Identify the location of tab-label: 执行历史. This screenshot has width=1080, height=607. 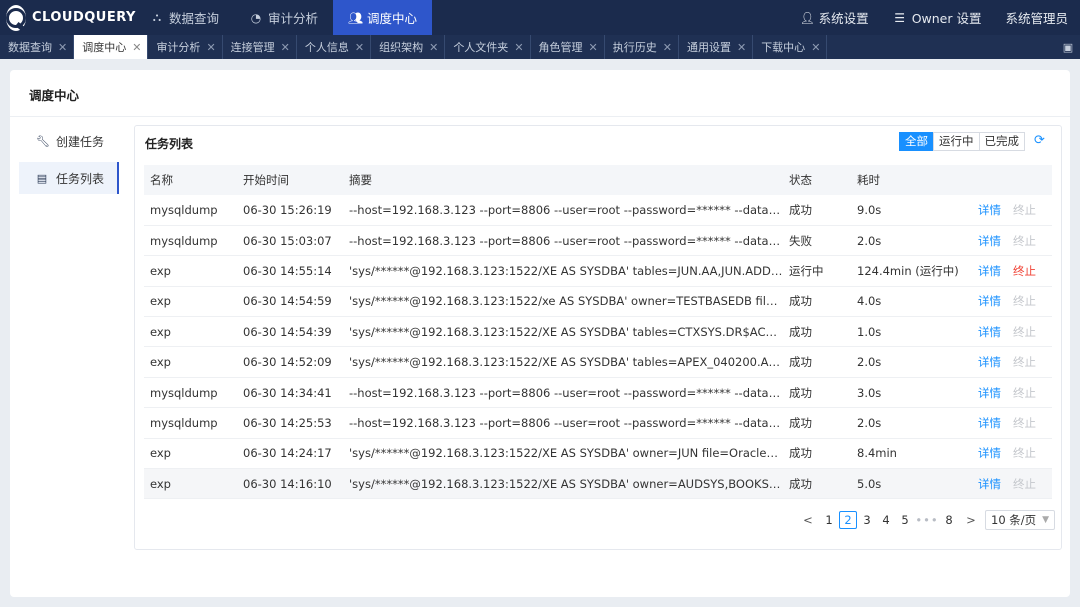
(634, 47).